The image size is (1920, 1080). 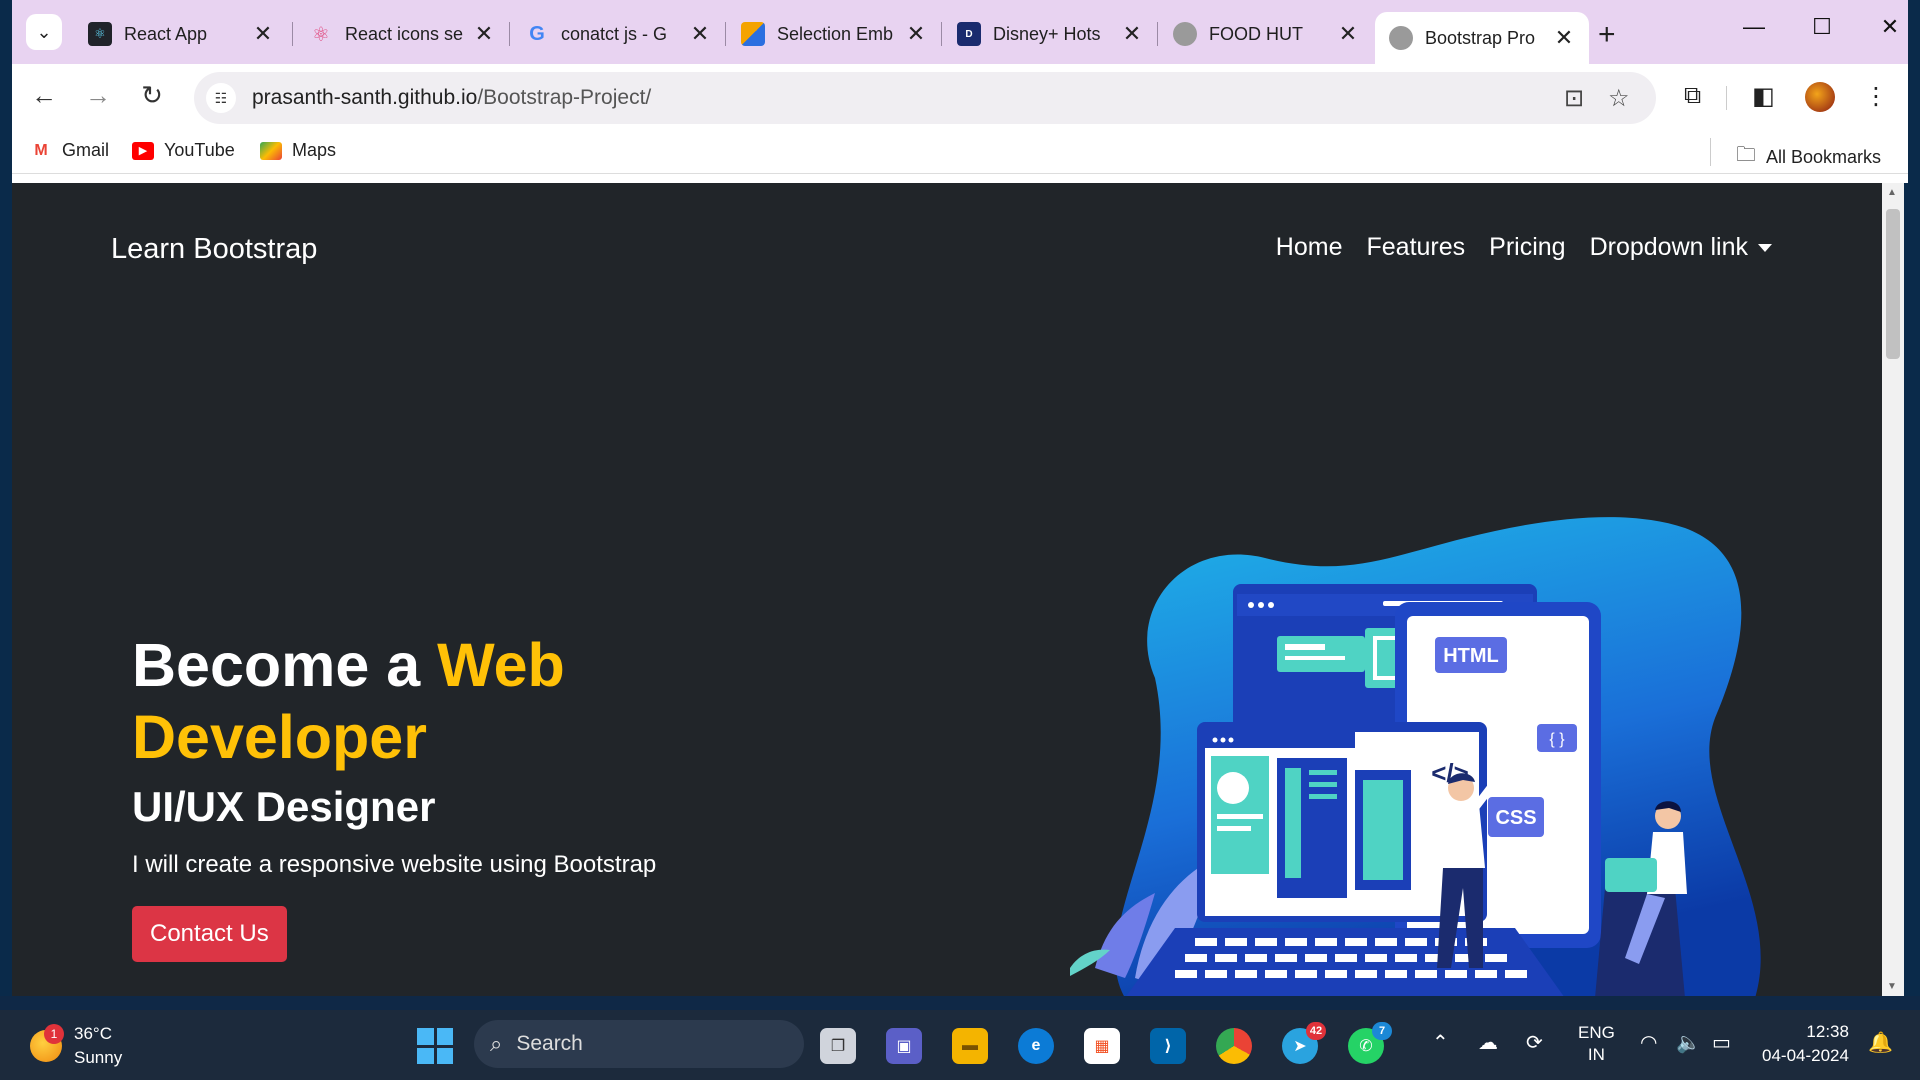 I want to click on file-explorer-icon: ▬, so click(x=970, y=1046).